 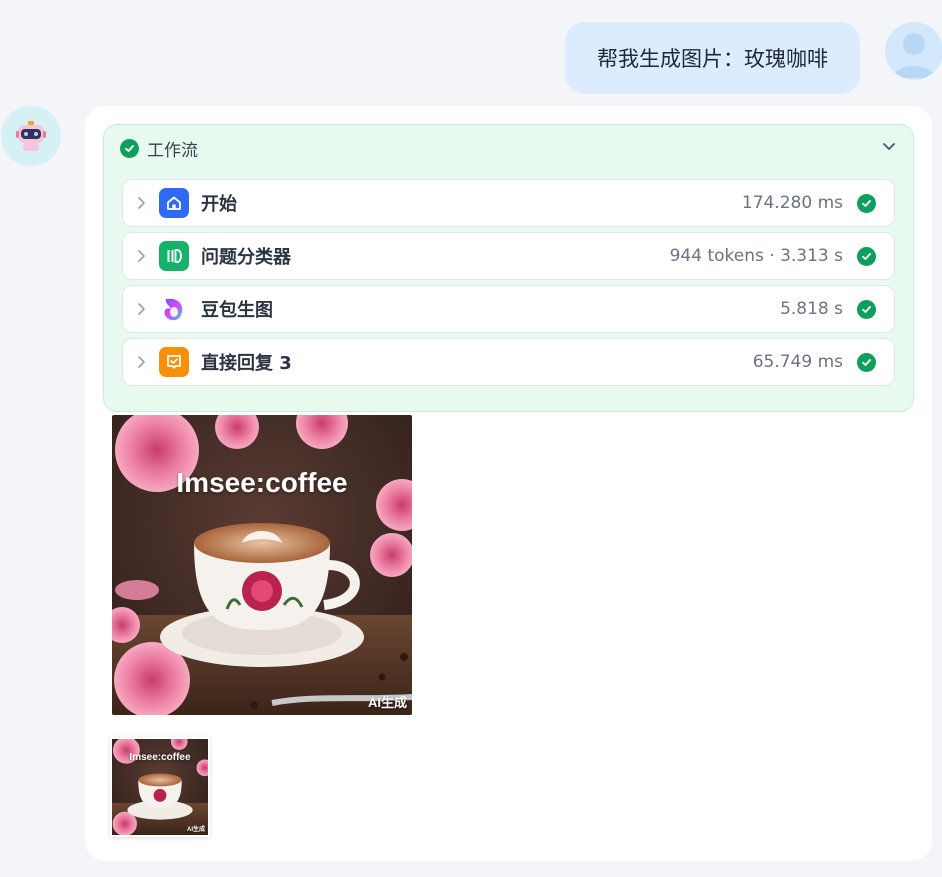 What do you see at coordinates (797, 362) in the screenshot?
I see `step-duration: 65.749 ms` at bounding box center [797, 362].